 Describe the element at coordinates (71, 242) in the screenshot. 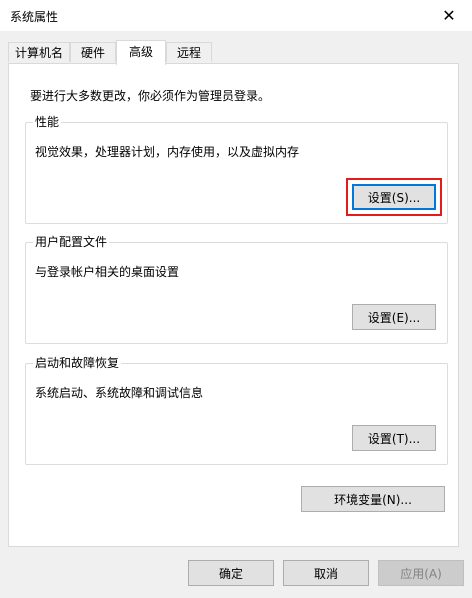

I see `user-profiles-legend: 用户配置文件` at that location.